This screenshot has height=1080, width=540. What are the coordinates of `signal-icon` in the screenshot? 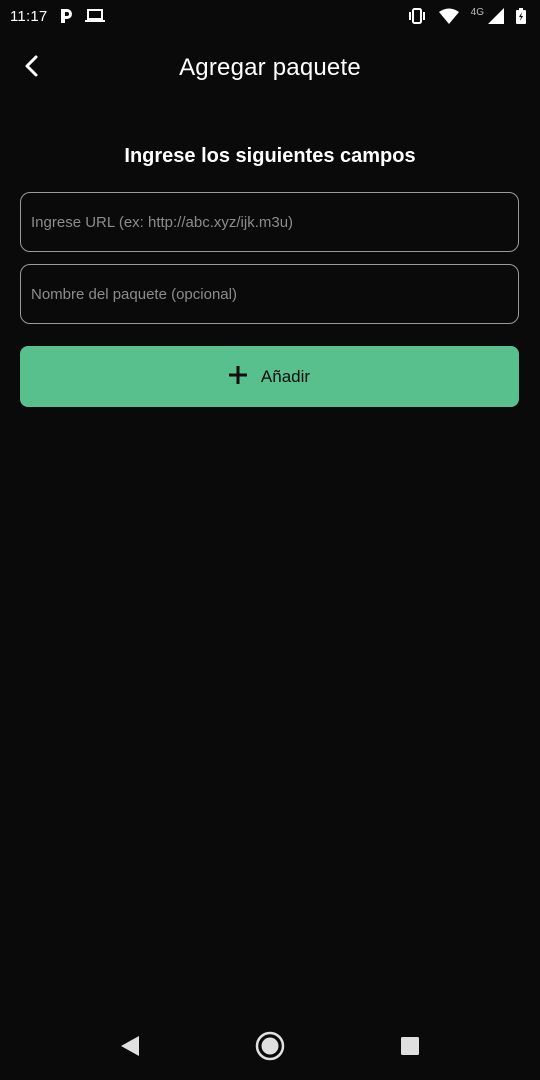 It's located at (496, 16).